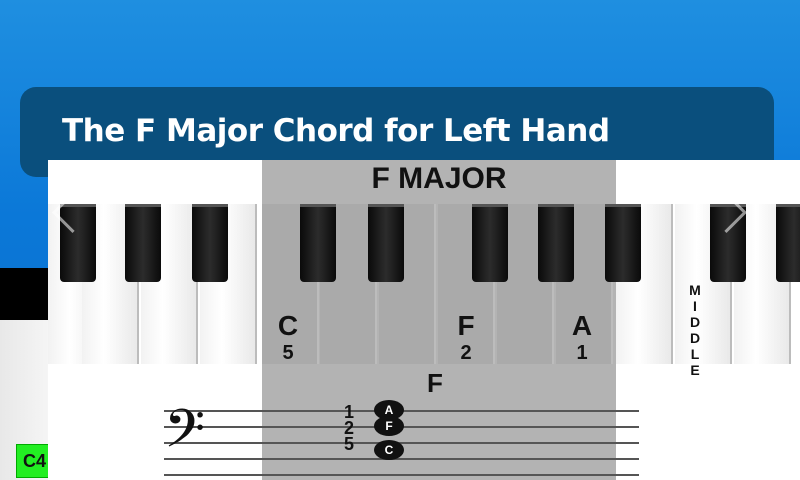 Image resolution: width=800 pixels, height=480 pixels. Describe the element at coordinates (439, 178) in the screenshot. I see `chord-name: F MAJOR` at that location.